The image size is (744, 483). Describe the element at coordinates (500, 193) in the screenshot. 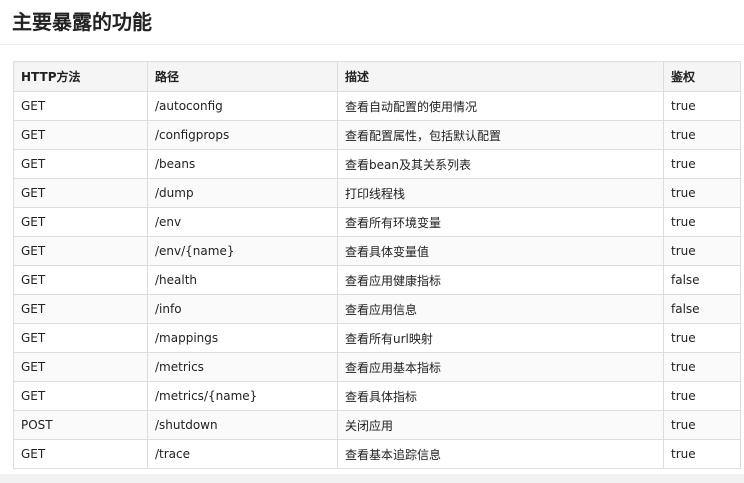

I see `cell-description: 打印线程栈` at that location.